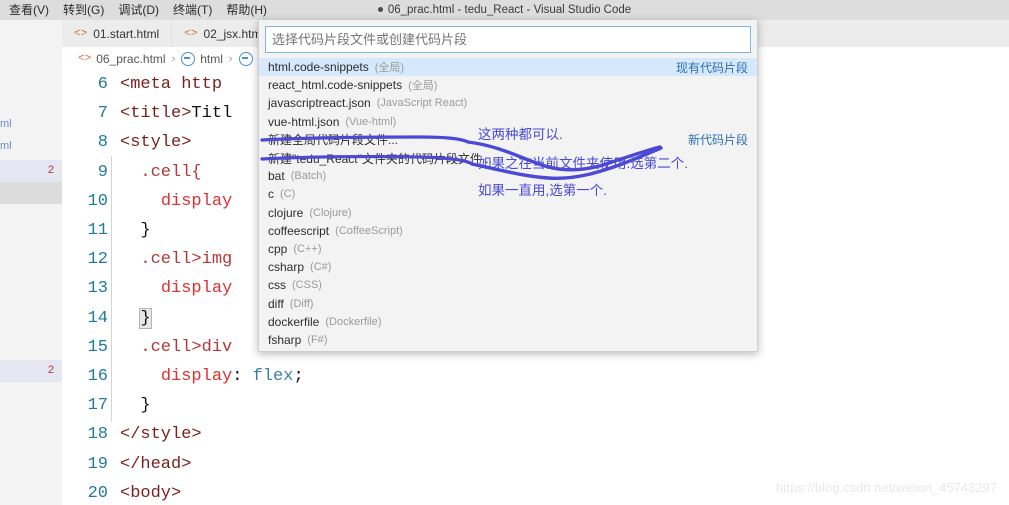  Describe the element at coordinates (50, 370) in the screenshot. I see `sidebar-badge-lower: 2` at that location.